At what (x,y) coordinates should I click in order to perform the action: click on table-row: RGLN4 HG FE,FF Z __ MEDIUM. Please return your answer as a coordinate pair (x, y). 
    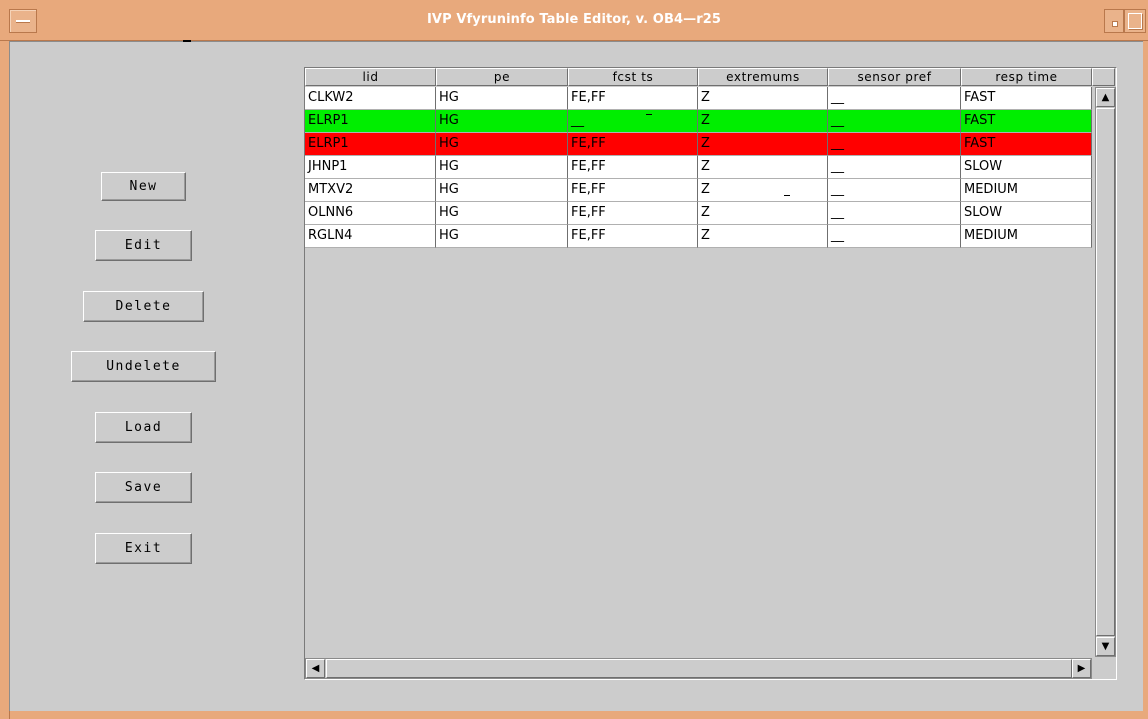
    Looking at the image, I should click on (698, 236).